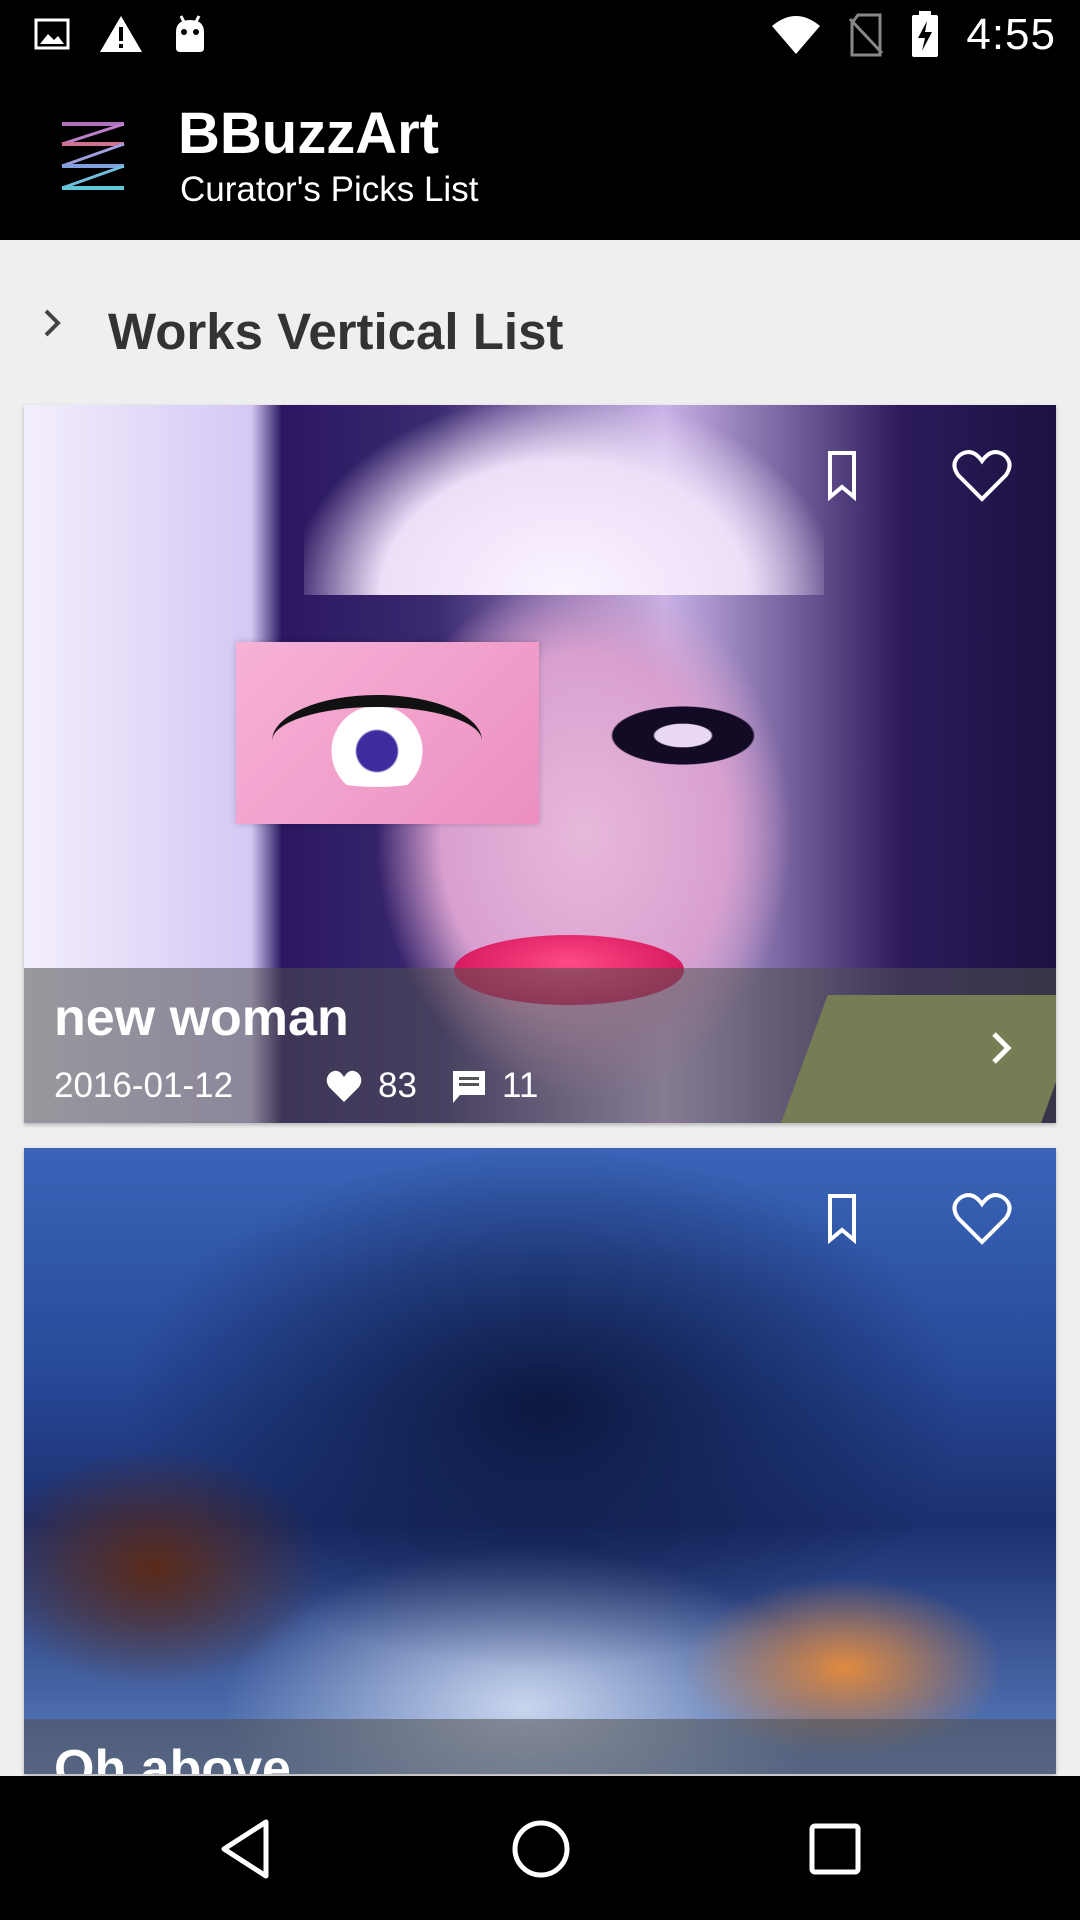 The height and width of the screenshot is (1920, 1080). I want to click on work-title: Oh above, so click(172, 1757).